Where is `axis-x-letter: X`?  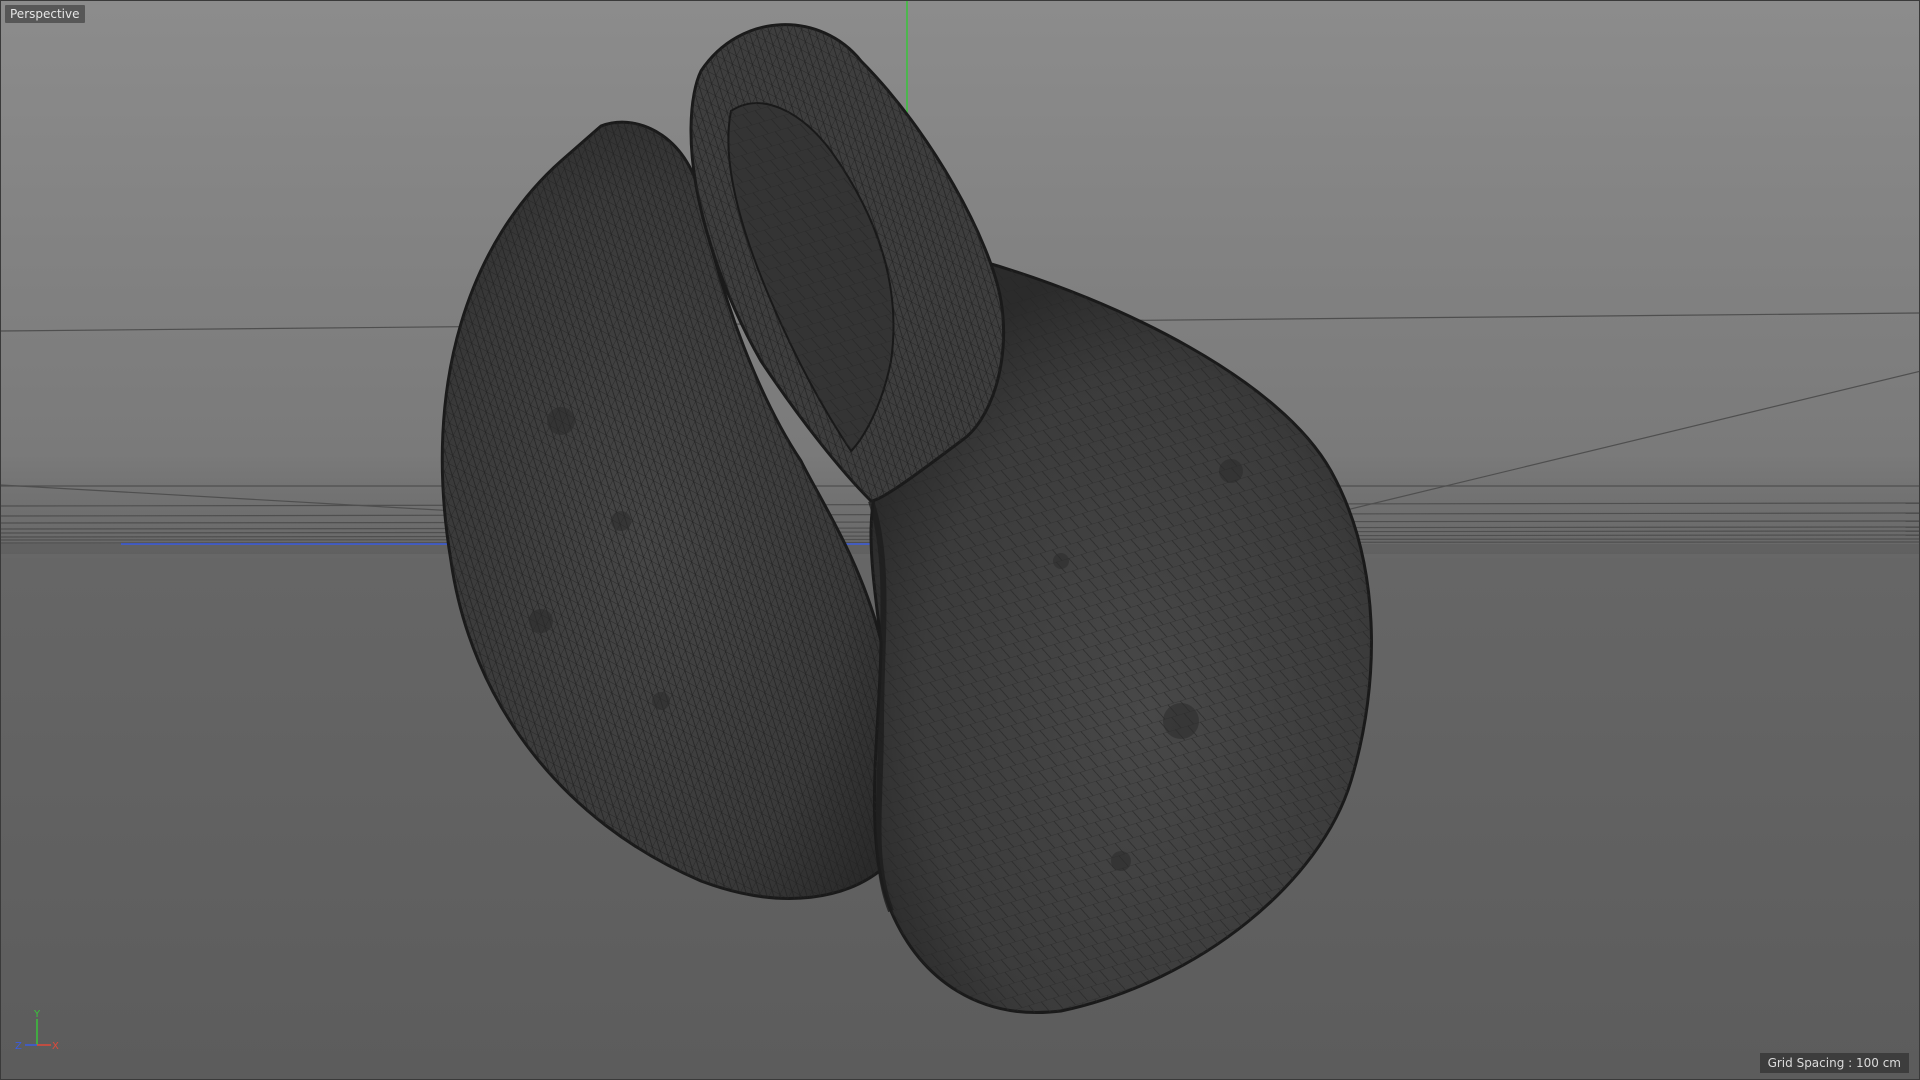
axis-x-letter: X is located at coordinates (55, 1046).